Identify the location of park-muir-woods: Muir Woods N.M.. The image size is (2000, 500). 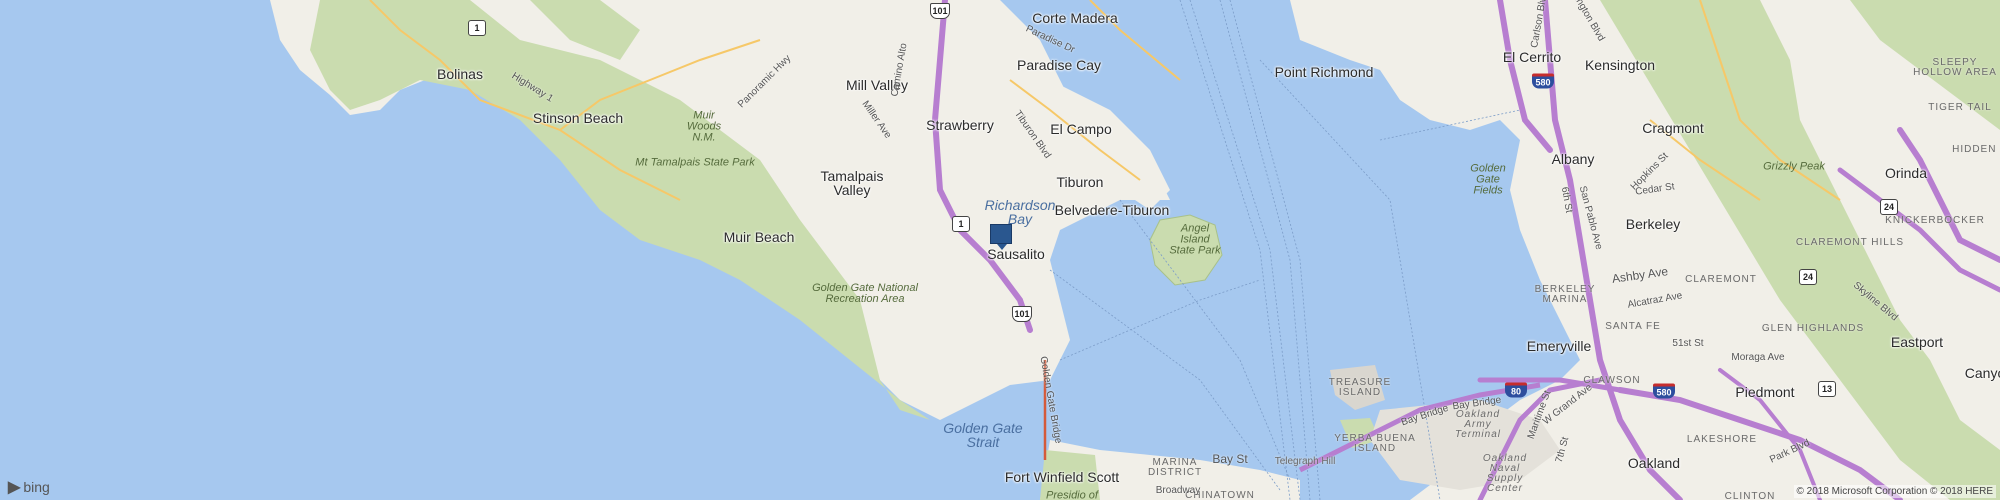
(704, 126).